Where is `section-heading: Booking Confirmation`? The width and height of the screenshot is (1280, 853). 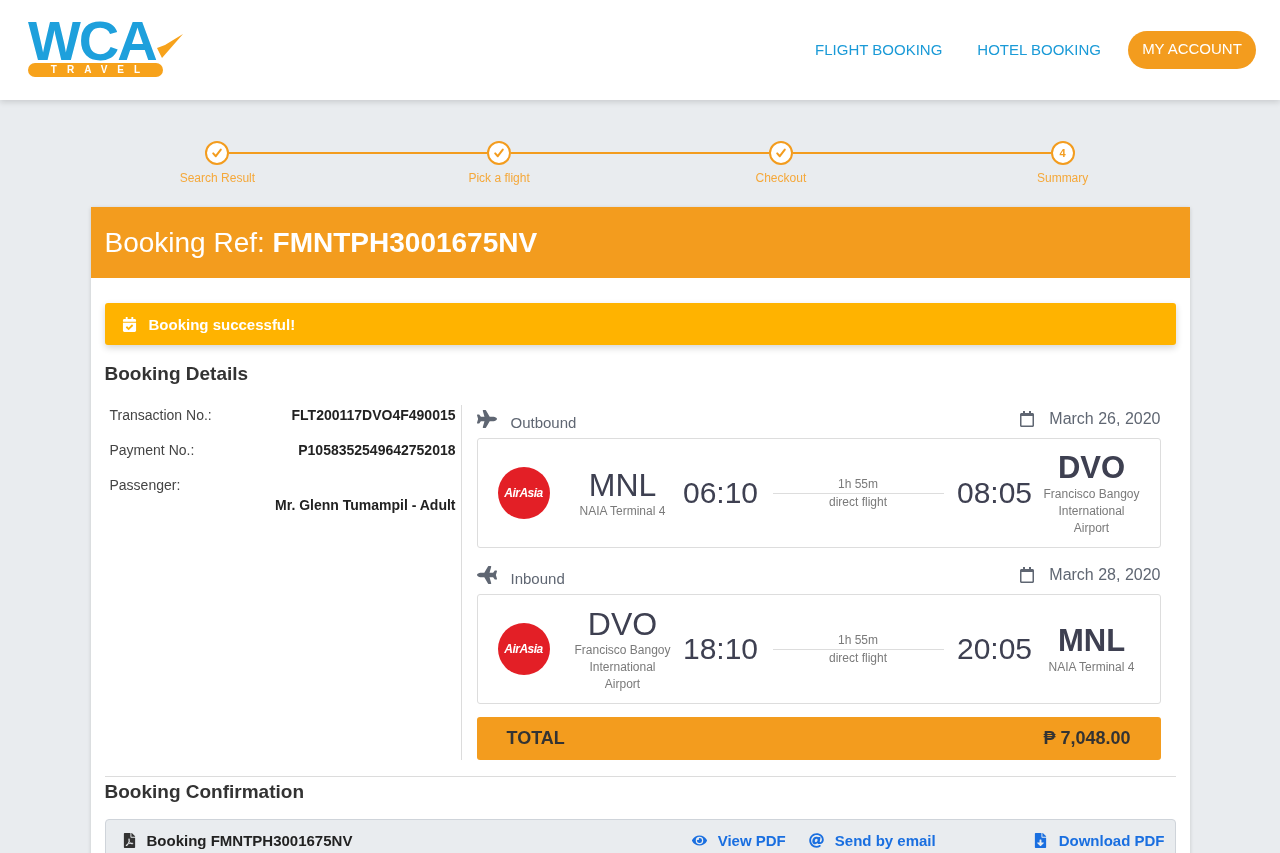
section-heading: Booking Confirmation is located at coordinates (204, 792).